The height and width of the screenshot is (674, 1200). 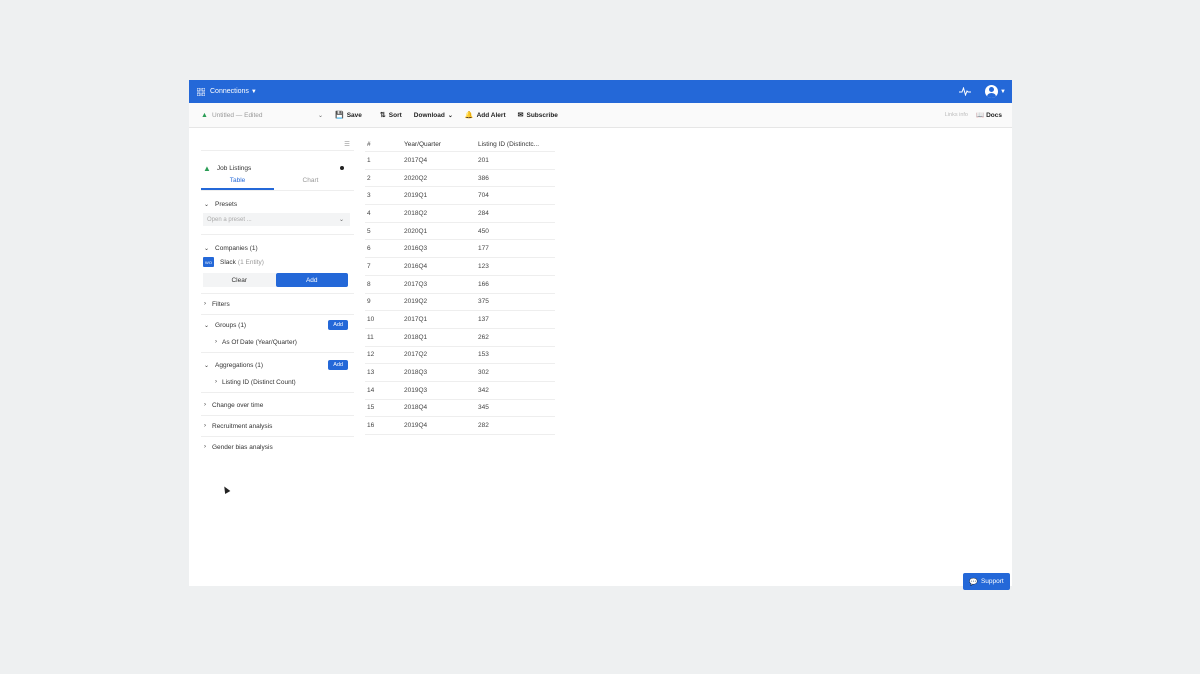 What do you see at coordinates (460, 373) in the screenshot?
I see `table-row: 13 2018Q3 302` at bounding box center [460, 373].